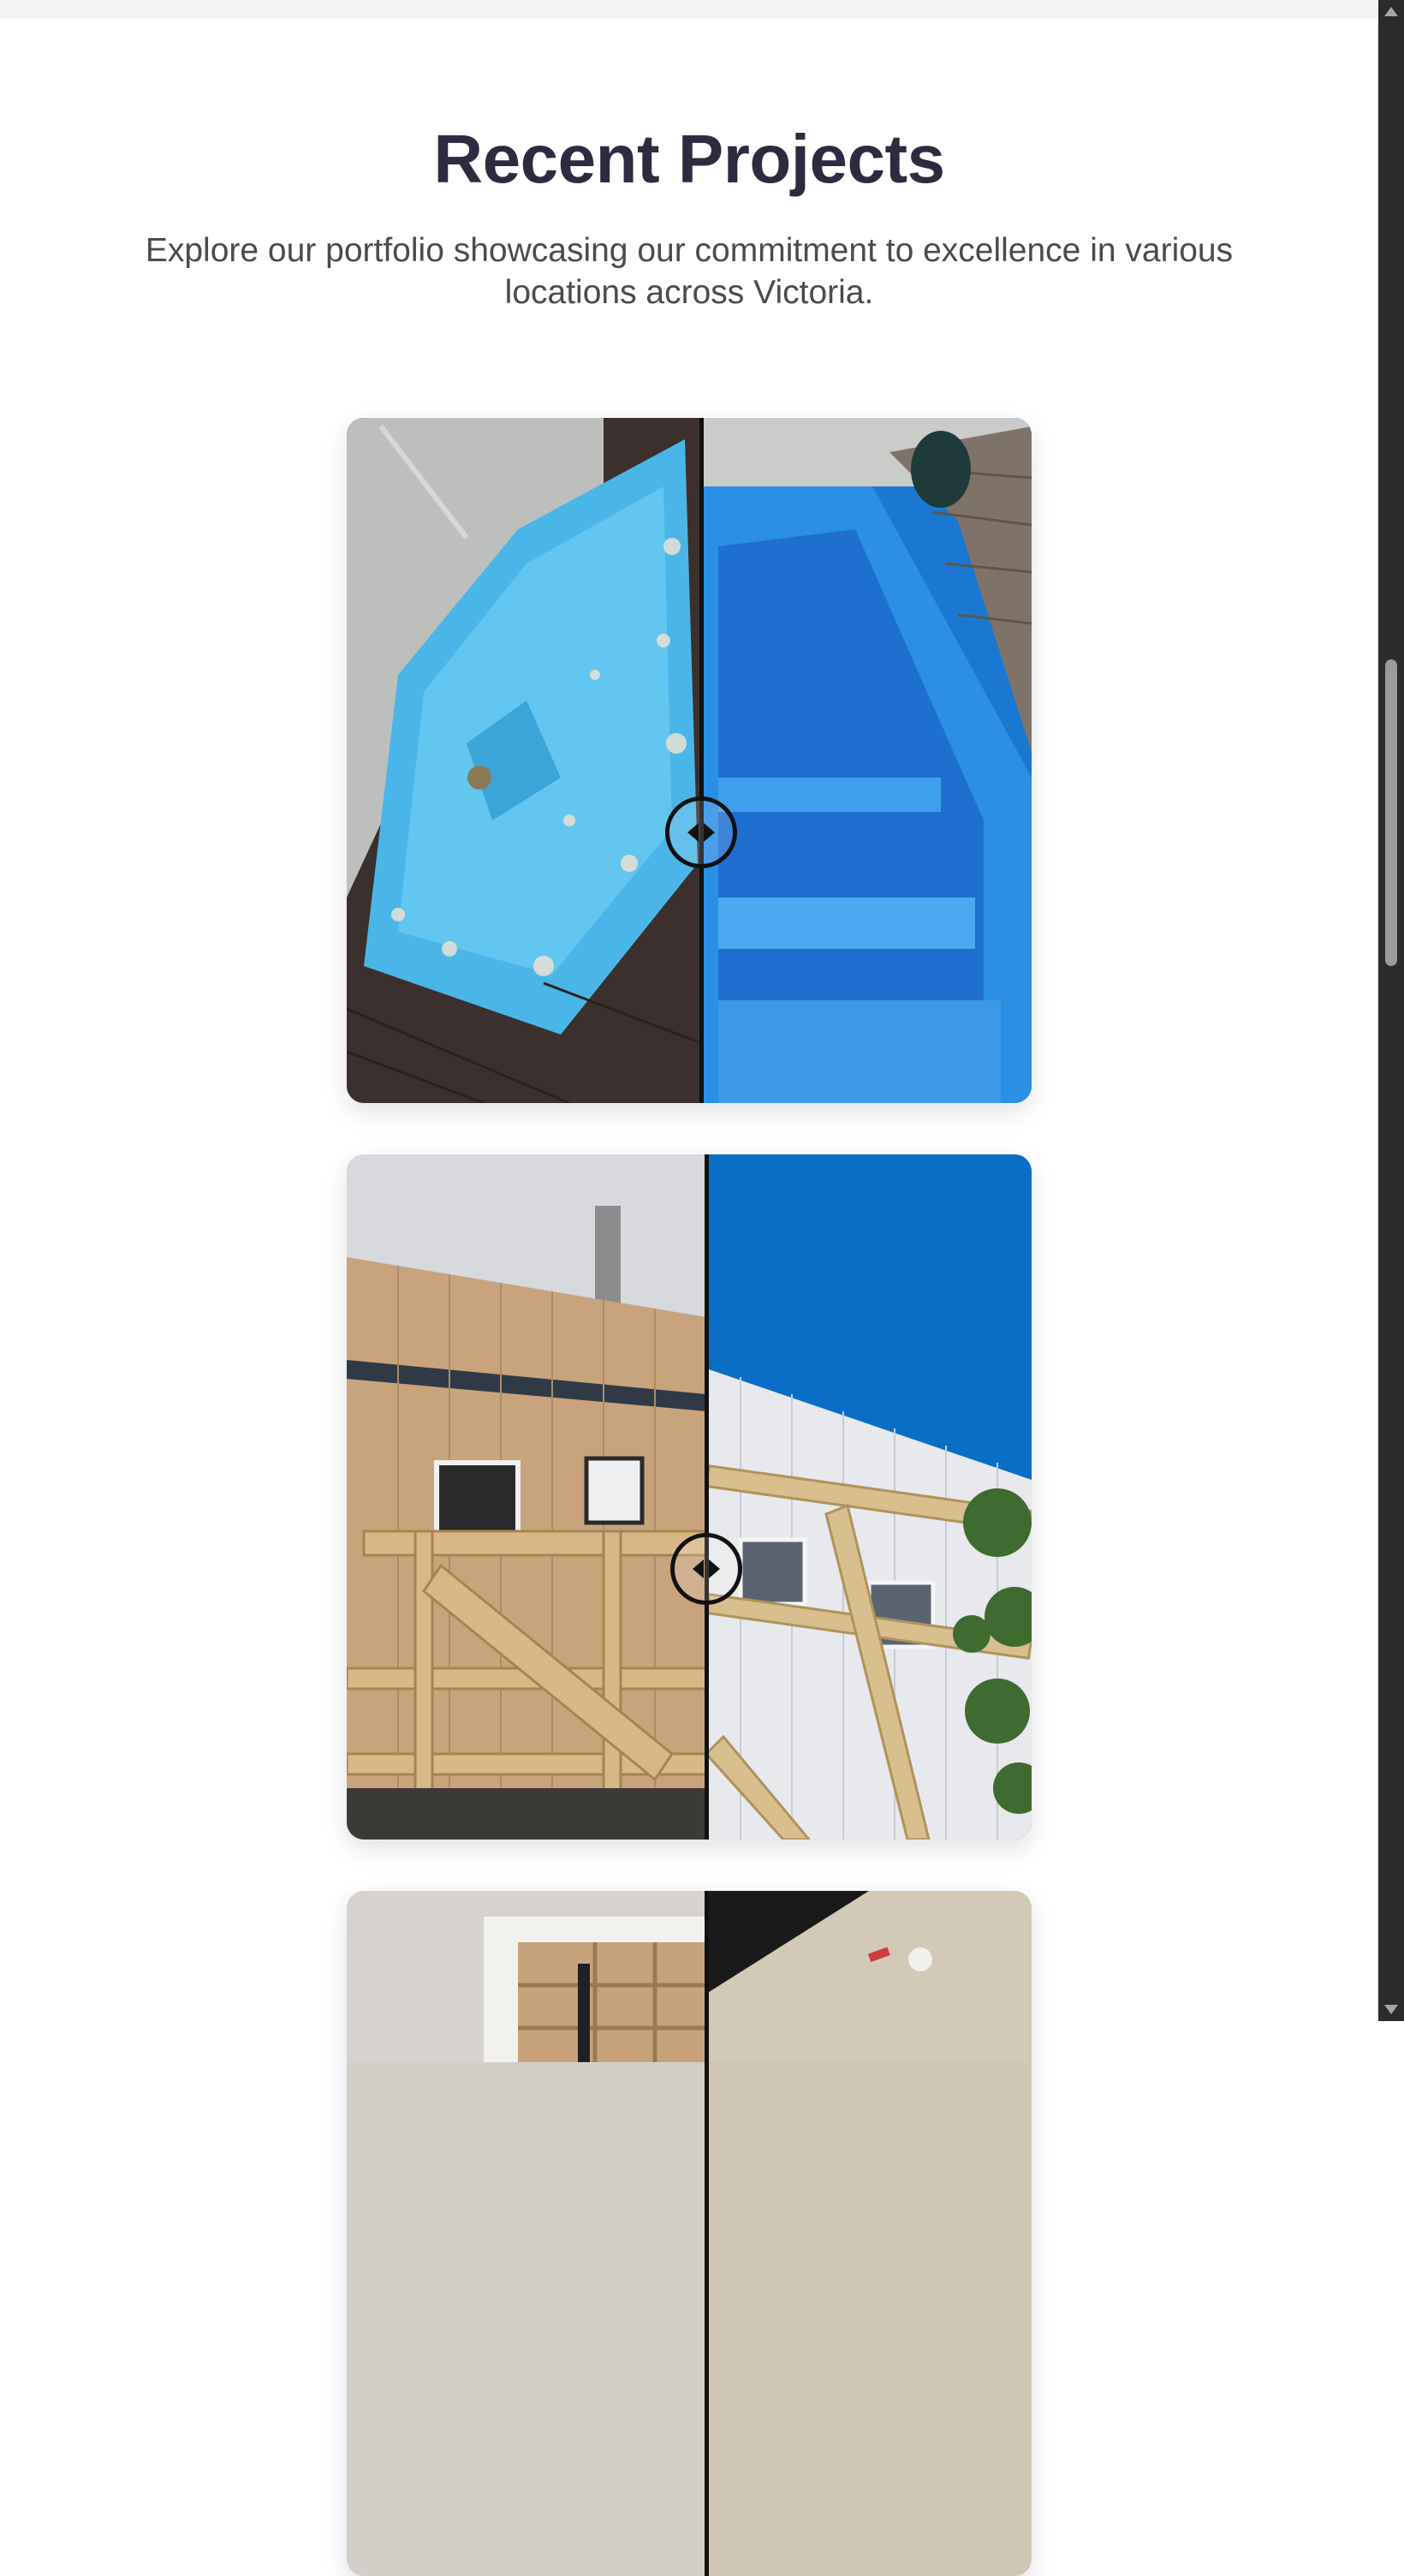 The height and width of the screenshot is (2576, 1404). What do you see at coordinates (1391, 2009) in the screenshot?
I see `scroll-down-icon` at bounding box center [1391, 2009].